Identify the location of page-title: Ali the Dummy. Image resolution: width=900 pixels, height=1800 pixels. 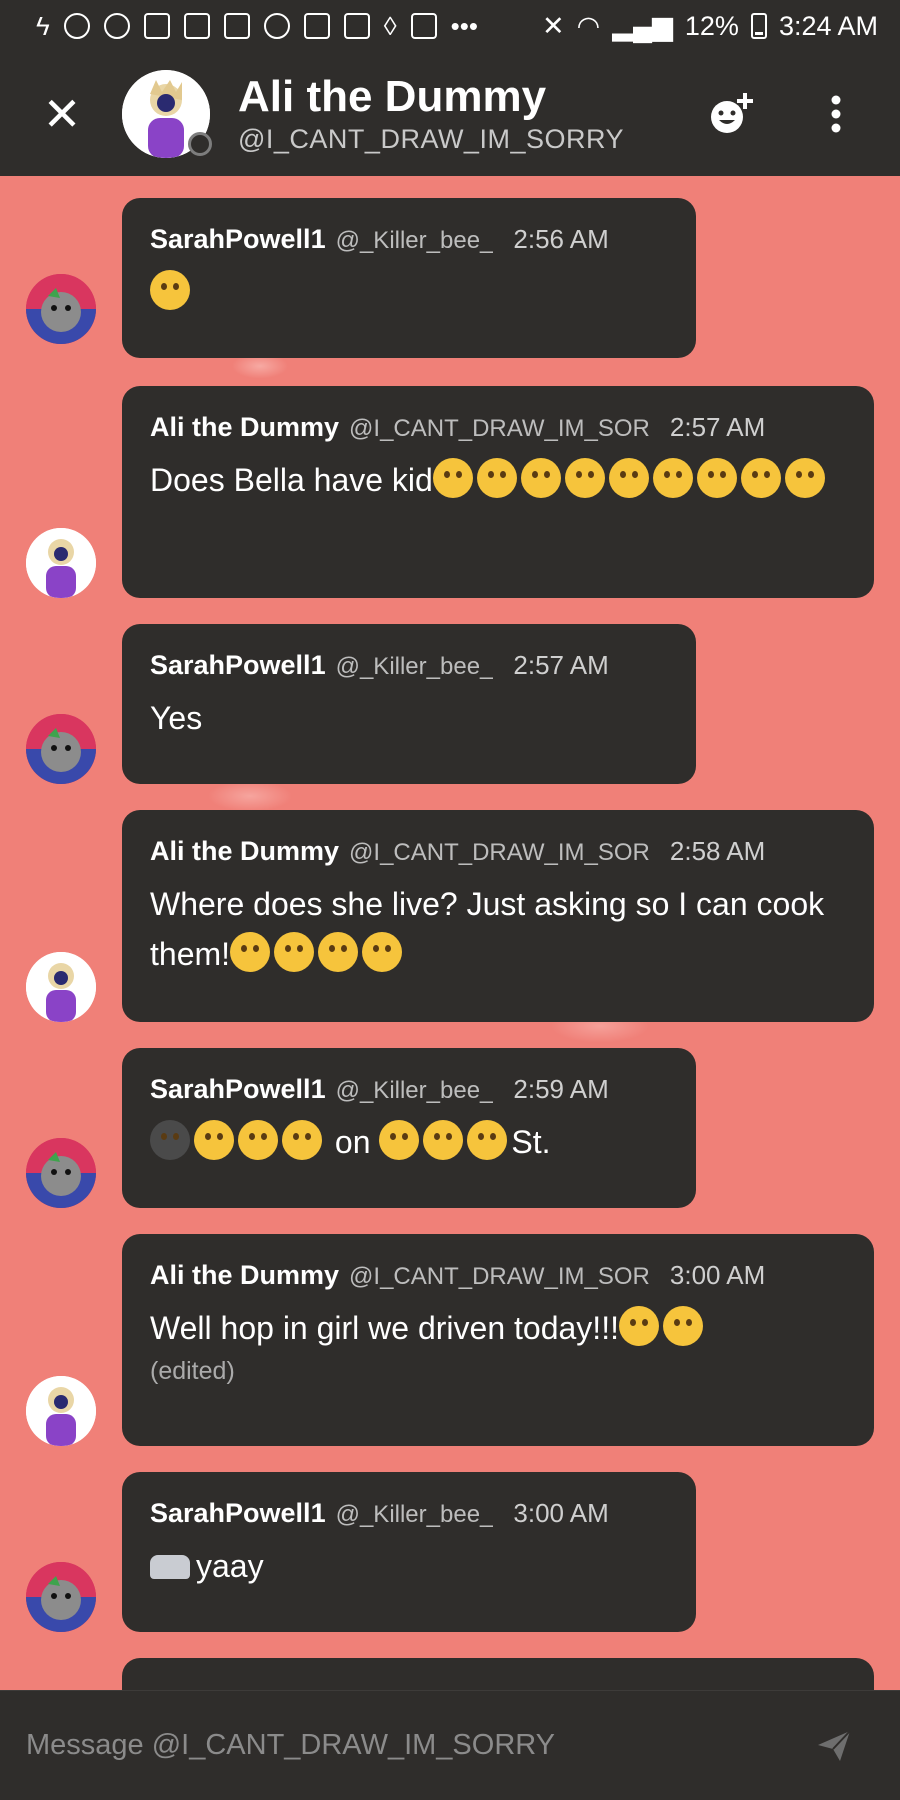
(392, 96).